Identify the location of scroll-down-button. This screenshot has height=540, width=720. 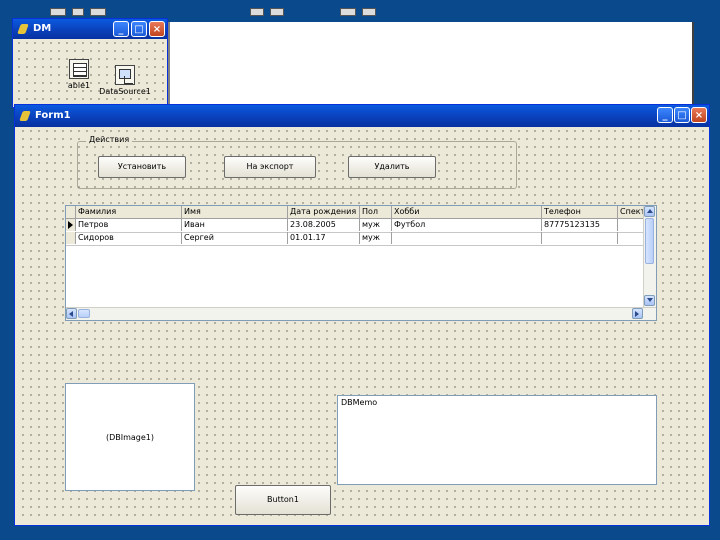
(649, 300).